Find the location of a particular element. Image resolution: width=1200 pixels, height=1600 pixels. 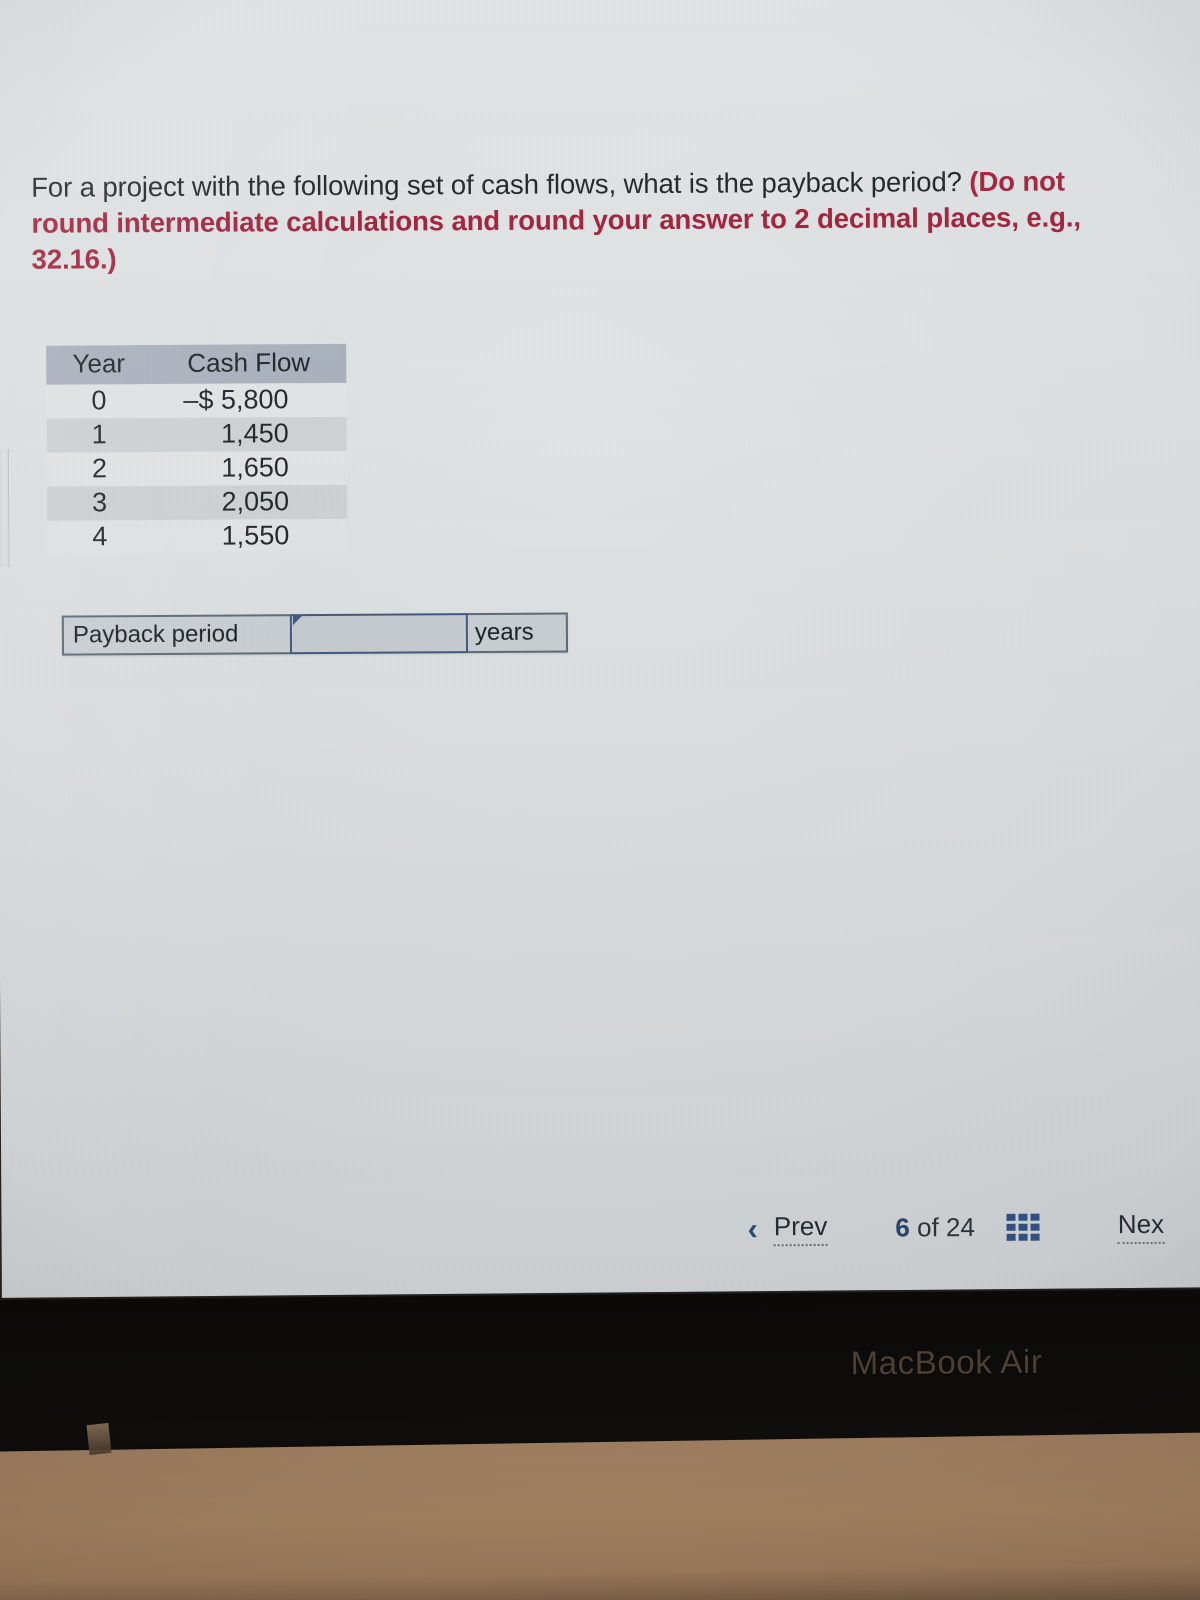

macbook-air-branding: MacBook Air is located at coordinates (946, 1362).